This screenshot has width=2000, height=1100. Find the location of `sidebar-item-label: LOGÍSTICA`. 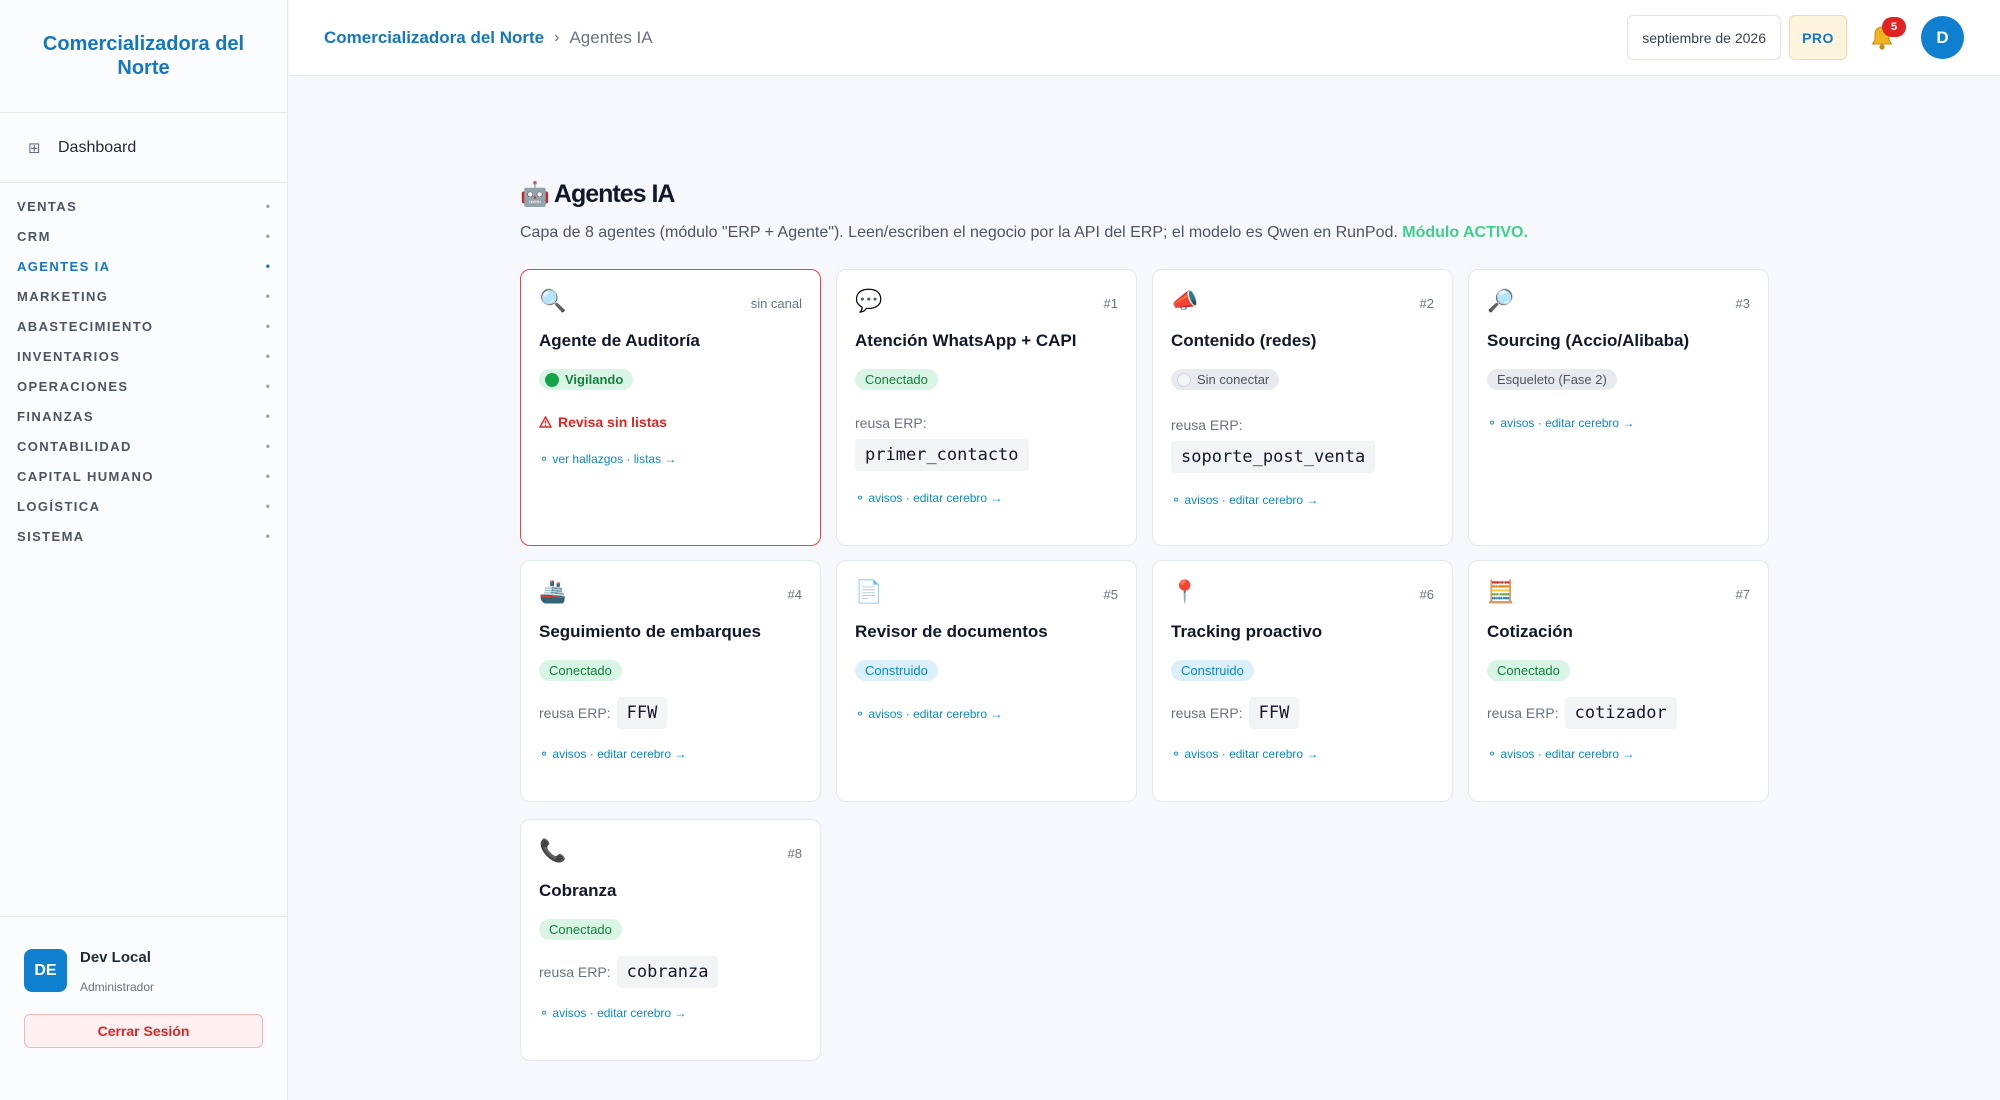

sidebar-item-label: LOGÍSTICA is located at coordinates (59, 506).